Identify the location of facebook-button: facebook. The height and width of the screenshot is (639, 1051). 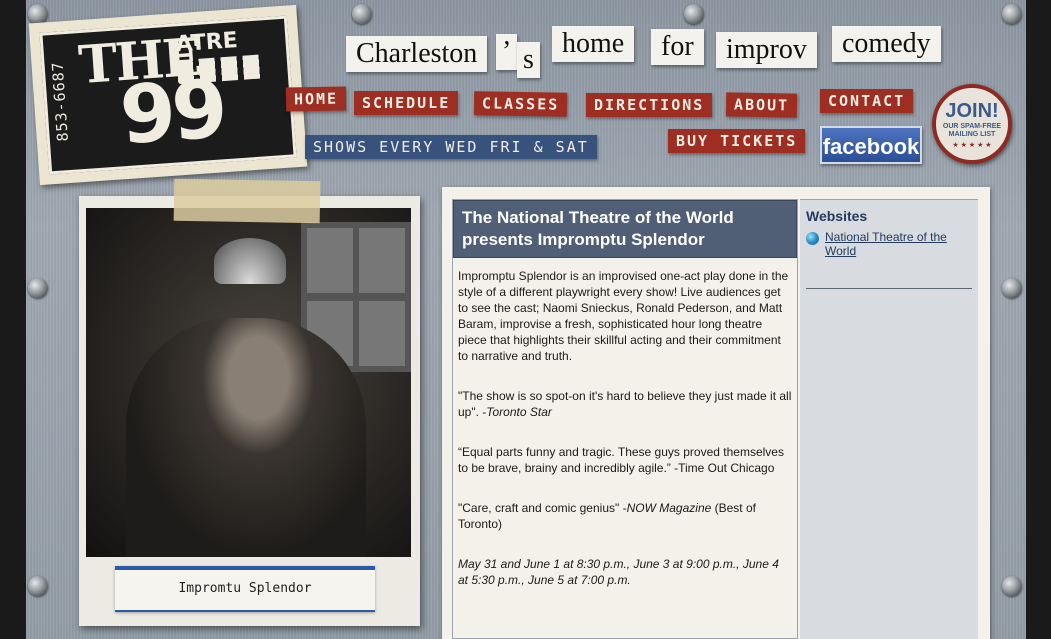
(871, 145).